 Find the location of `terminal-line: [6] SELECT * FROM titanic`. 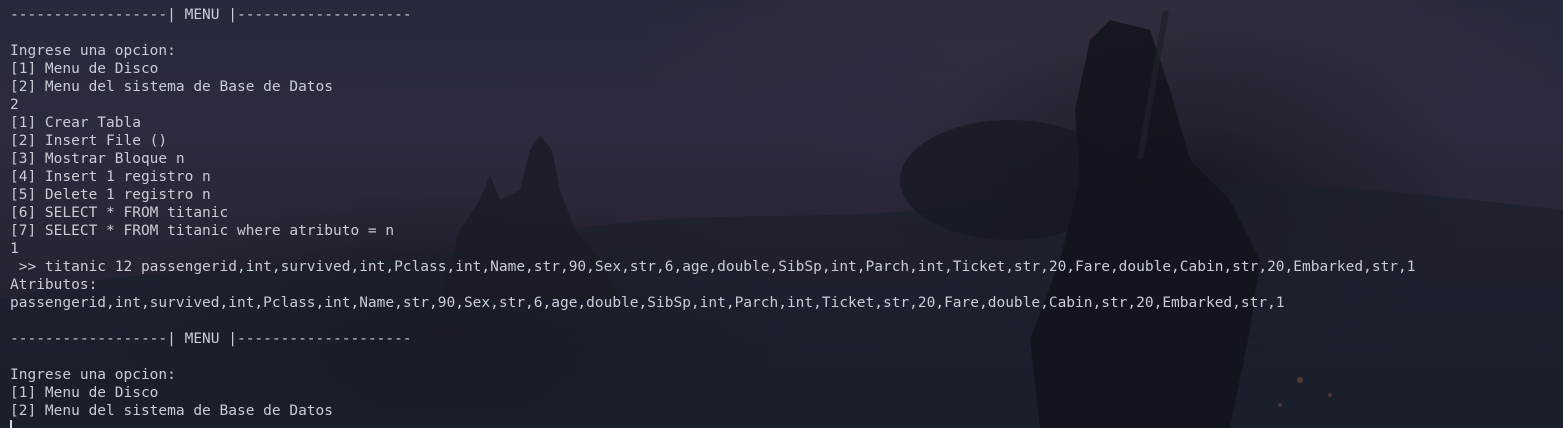

terminal-line: [6] SELECT * FROM titanic is located at coordinates (119, 213).